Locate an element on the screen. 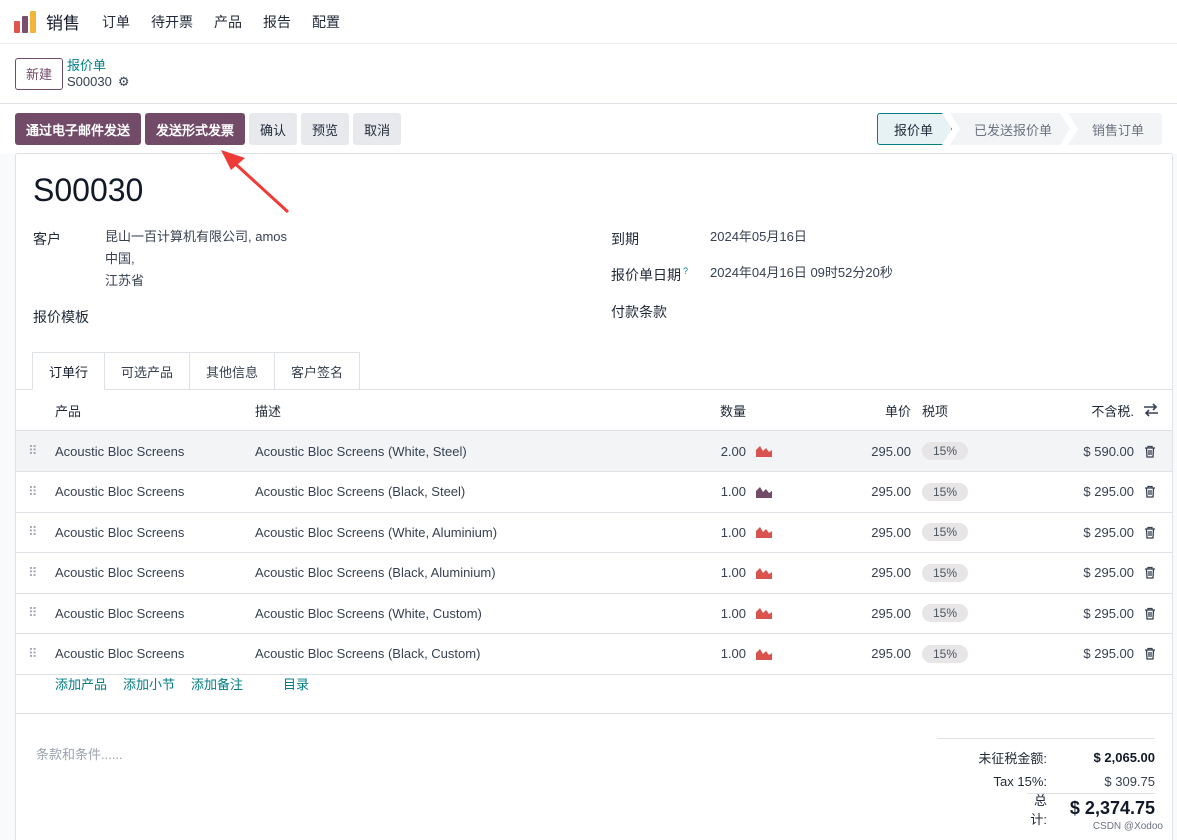  row-description: Acoustic Bloc Screens (White, Steel) is located at coordinates (361, 451).